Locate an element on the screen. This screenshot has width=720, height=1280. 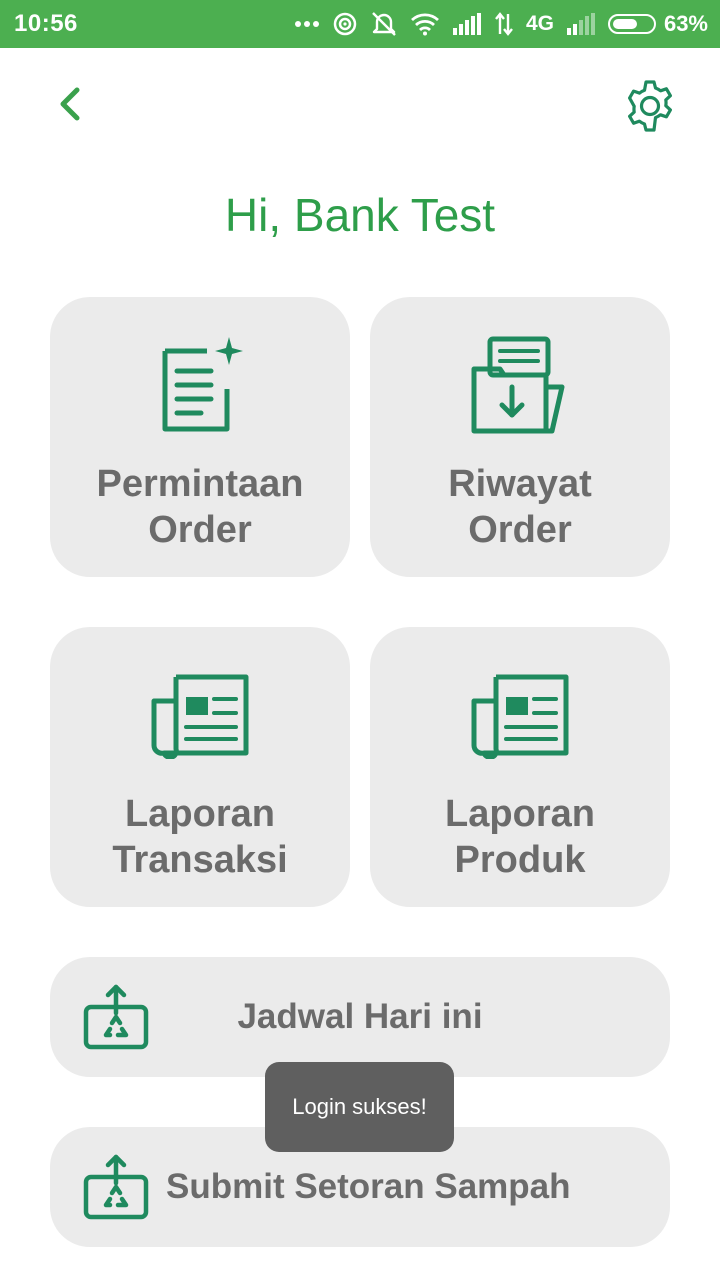
battery-percent: 63% is located at coordinates (685, 23).